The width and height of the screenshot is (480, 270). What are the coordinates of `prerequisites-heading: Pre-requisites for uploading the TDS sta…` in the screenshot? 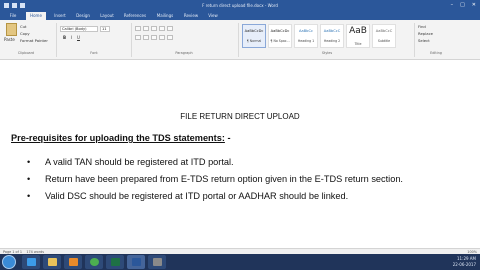 It's located at (121, 138).